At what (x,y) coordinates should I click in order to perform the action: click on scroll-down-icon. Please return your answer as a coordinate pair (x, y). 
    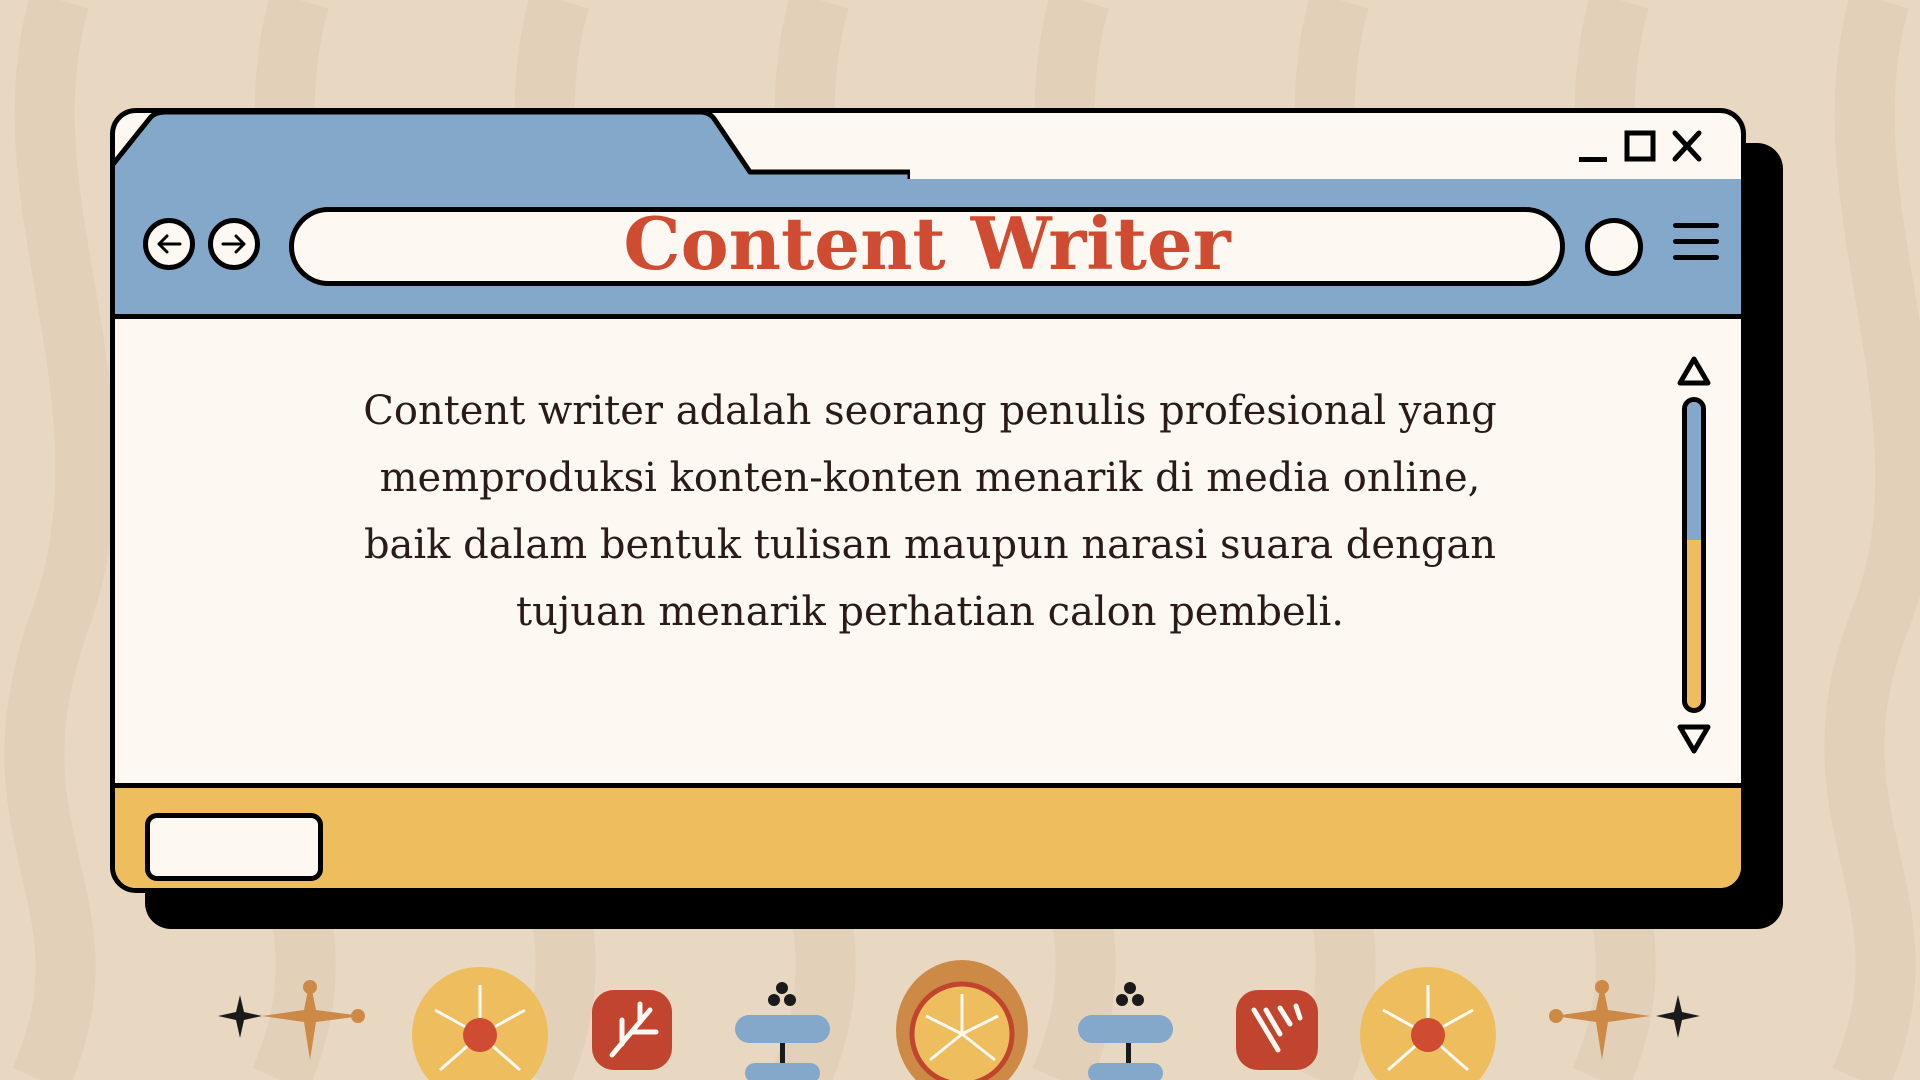
    Looking at the image, I should click on (1698, 739).